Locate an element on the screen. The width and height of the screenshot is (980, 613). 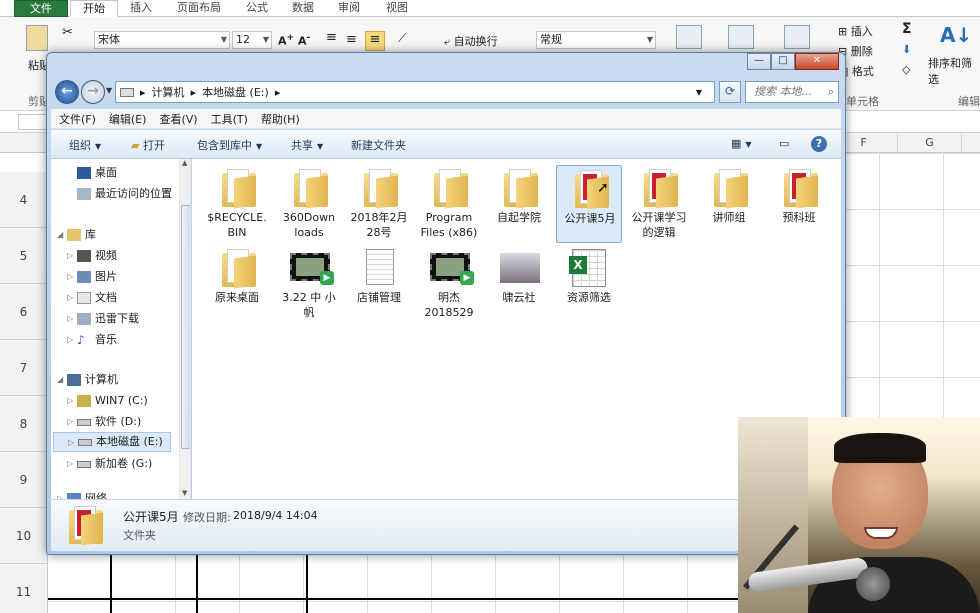
wrap-text-button: ⤶ 自动换行 is located at coordinates (471, 41).